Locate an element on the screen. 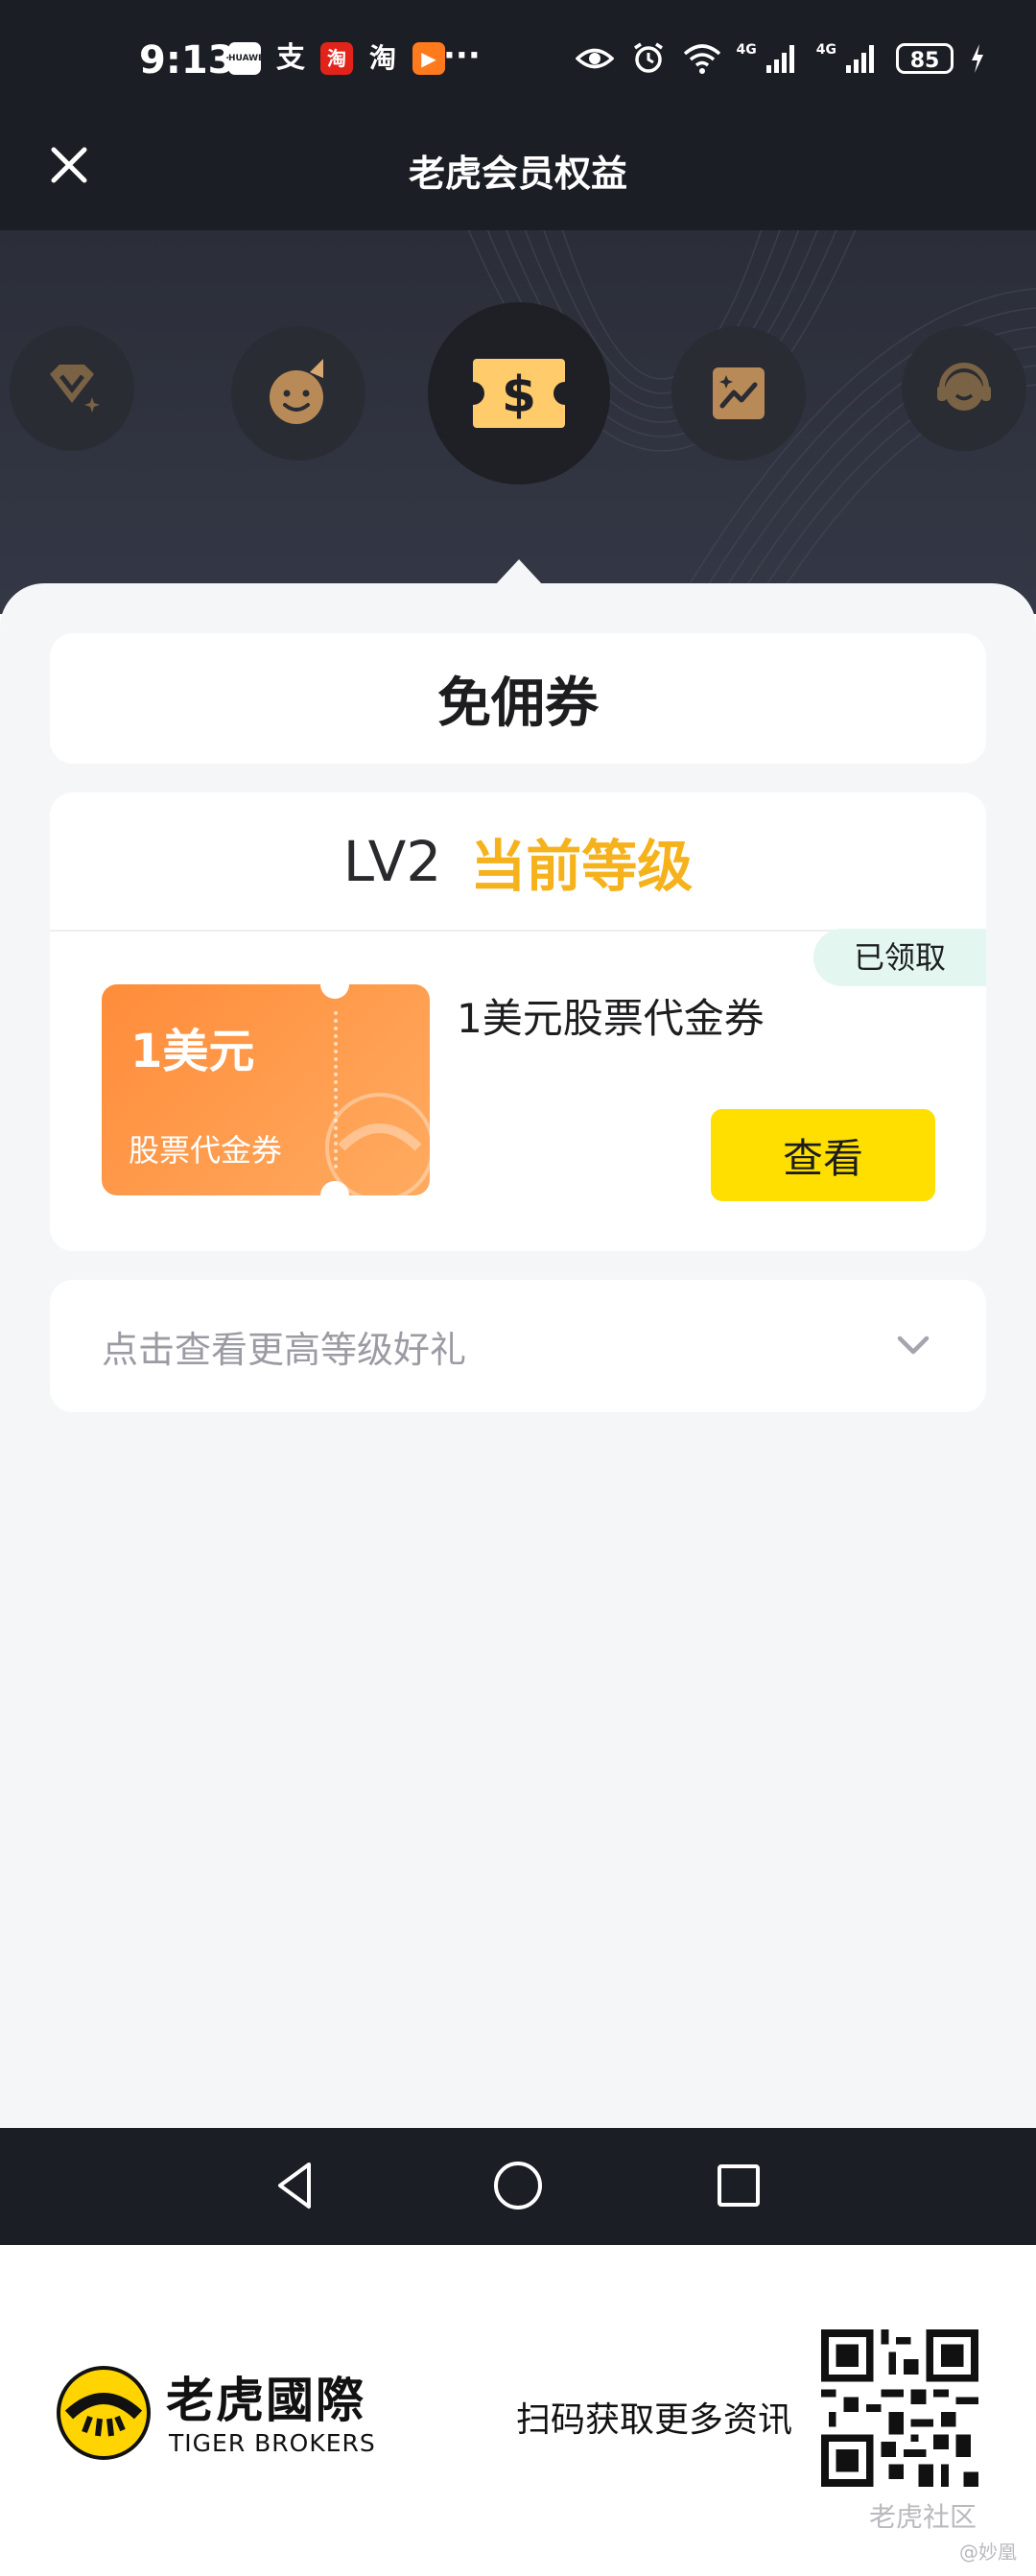  brand-name-cn: 老虎國際 is located at coordinates (265, 2400).